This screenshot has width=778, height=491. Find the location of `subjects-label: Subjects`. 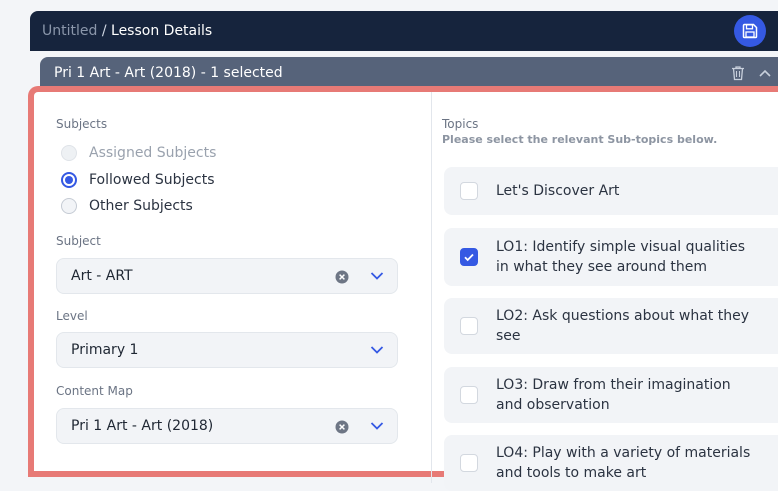

subjects-label: Subjects is located at coordinates (82, 124).